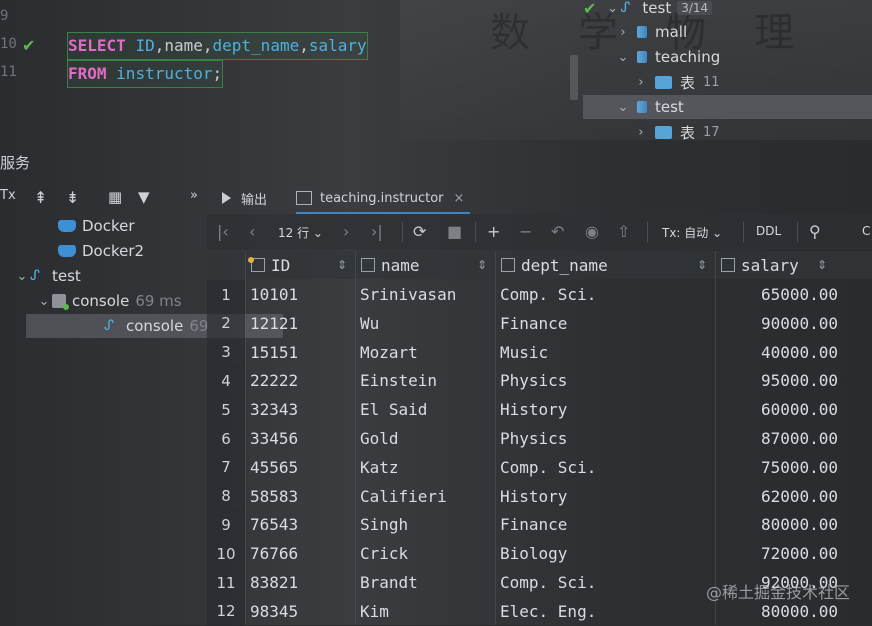  I want to click on table-cell: Einstein, so click(426, 380).